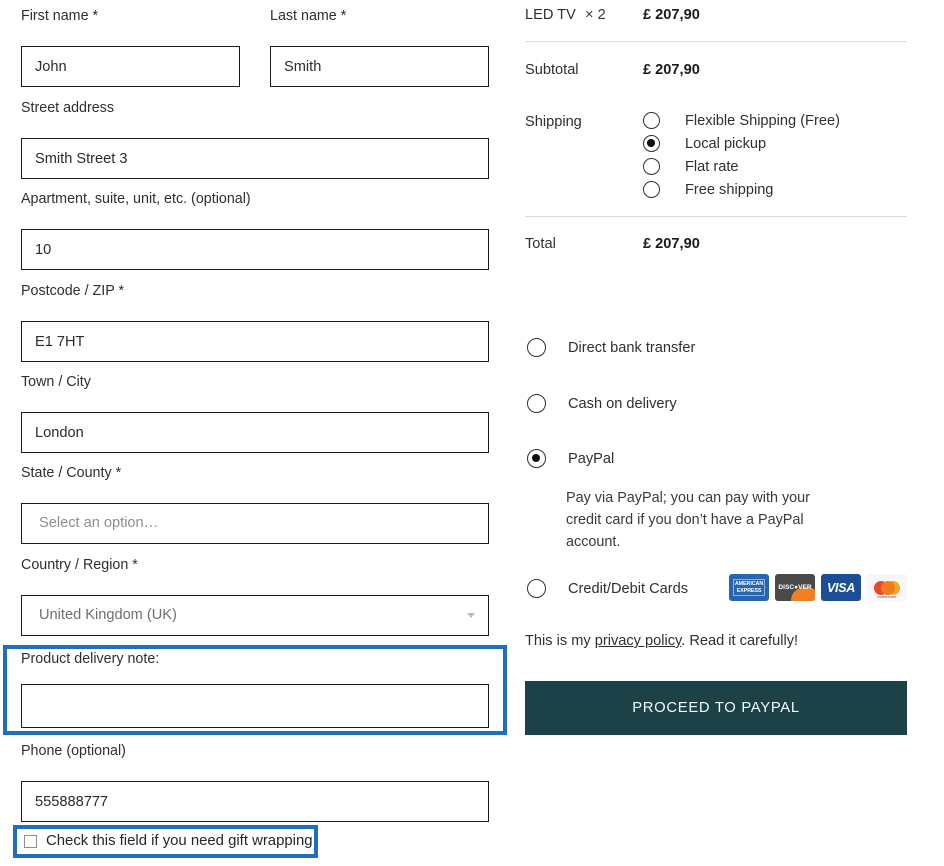  I want to click on total-value: £ 207,90, so click(671, 244).